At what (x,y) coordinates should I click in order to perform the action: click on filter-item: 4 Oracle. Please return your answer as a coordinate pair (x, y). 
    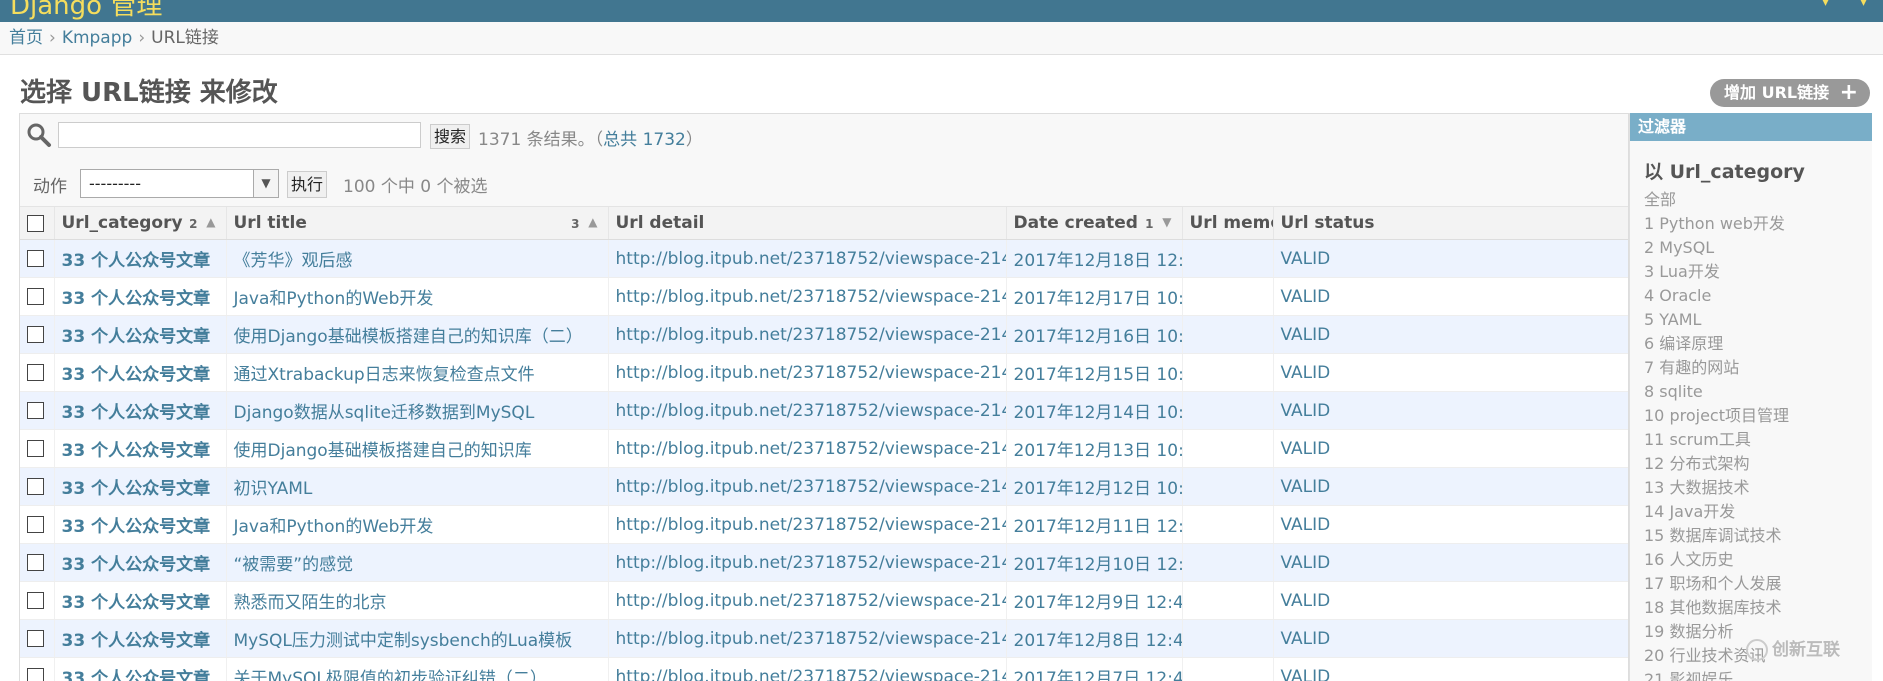
    Looking at the image, I should click on (1758, 296).